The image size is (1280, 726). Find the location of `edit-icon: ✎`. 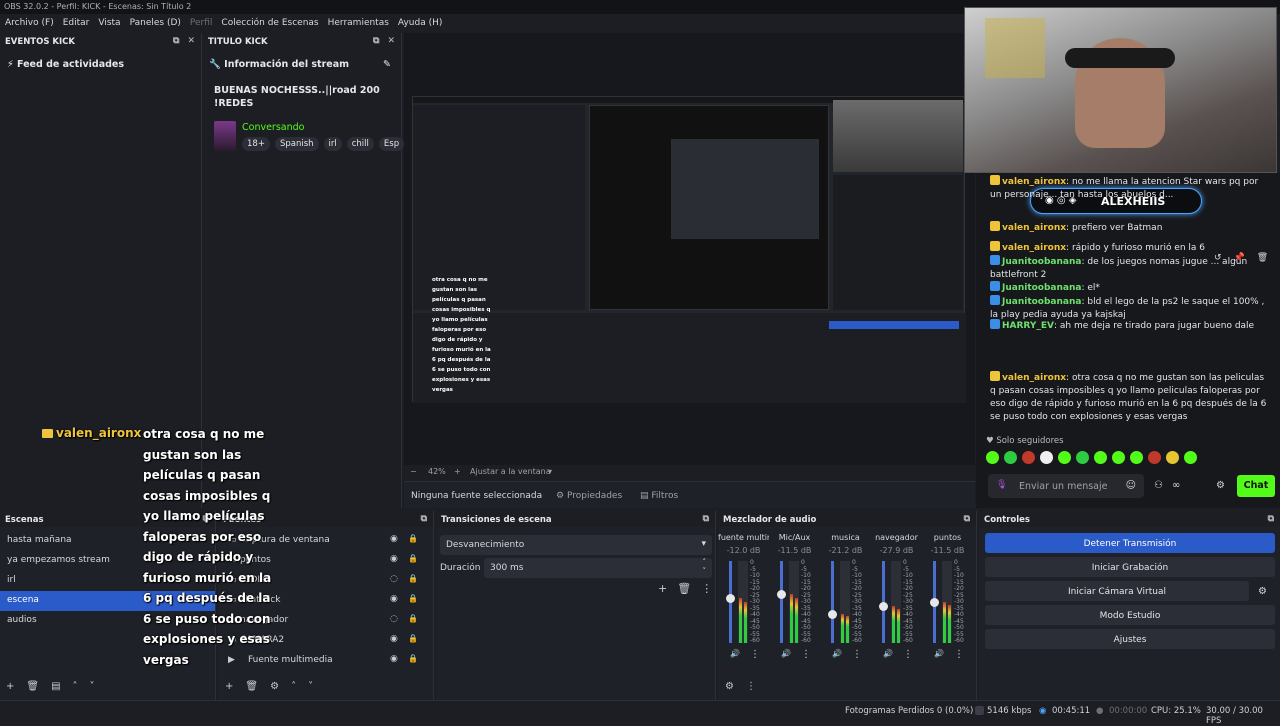

edit-icon: ✎ is located at coordinates (387, 64).